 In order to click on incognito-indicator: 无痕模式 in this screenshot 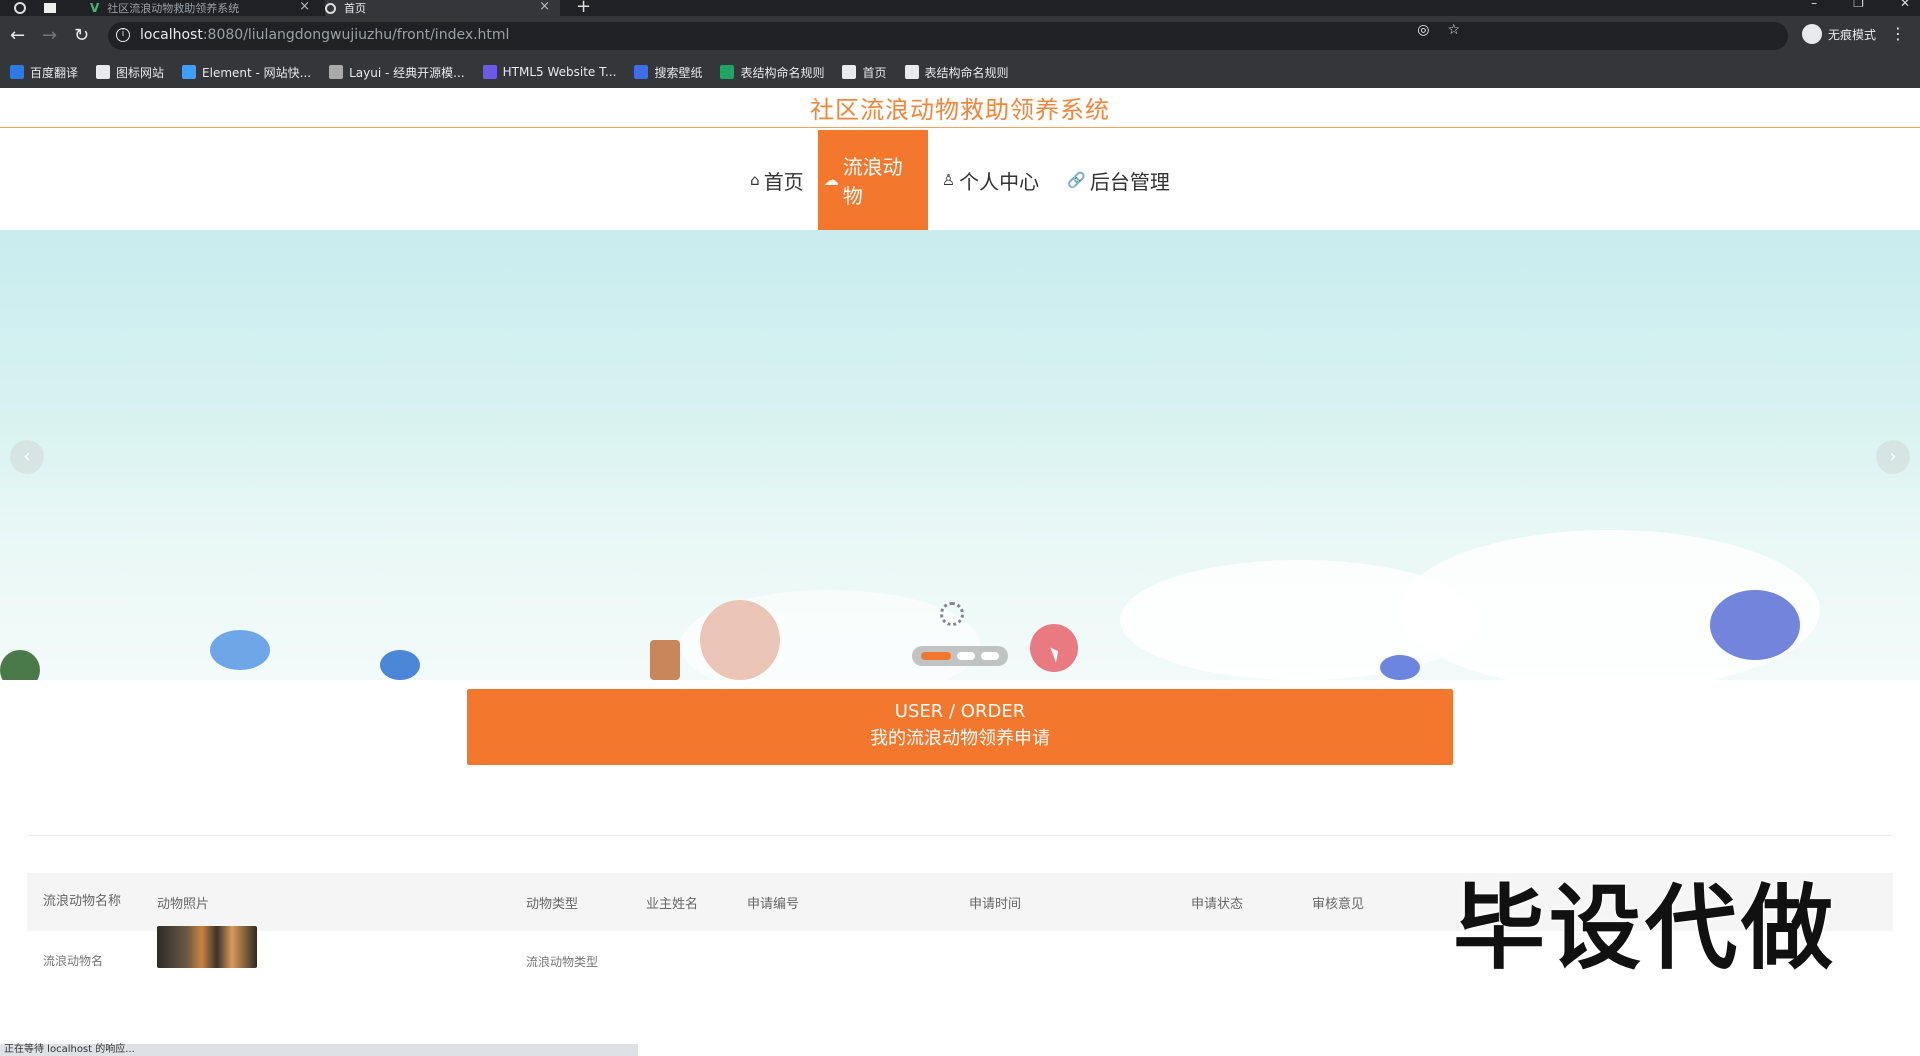, I will do `click(1838, 34)`.